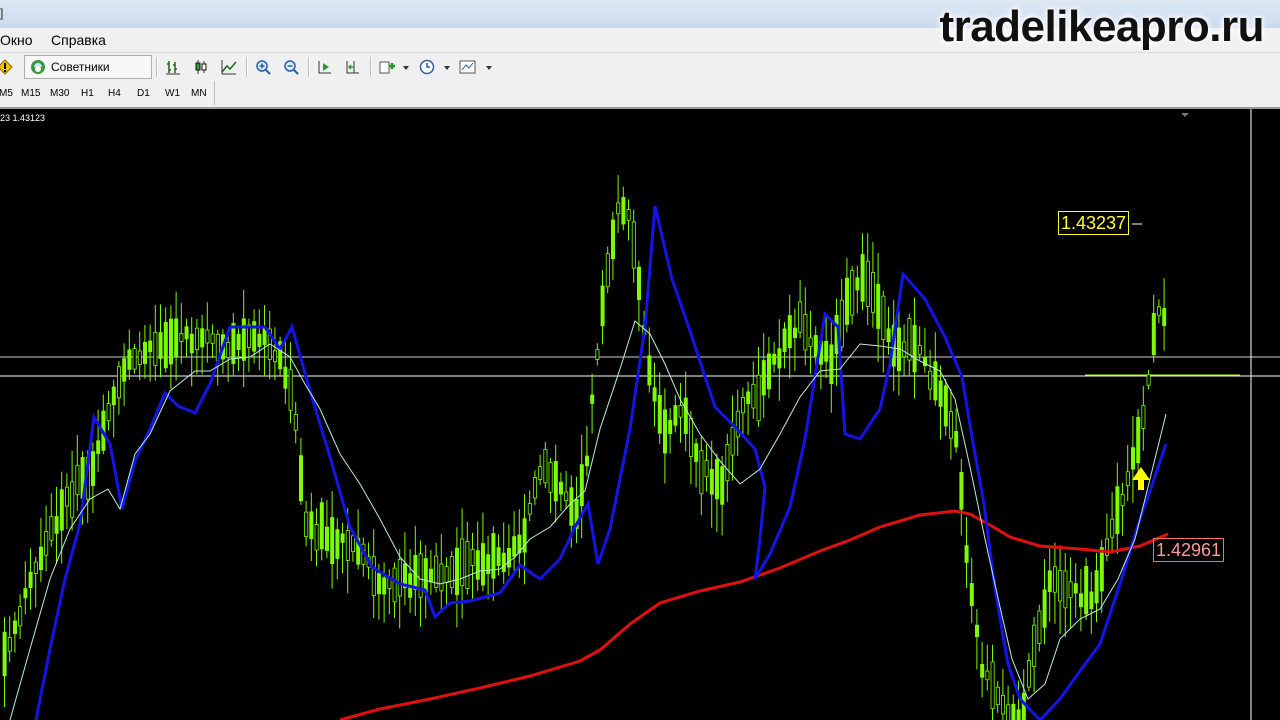 Image resolution: width=1280 pixels, height=720 pixels. What do you see at coordinates (263, 67) in the screenshot?
I see `zoom-in-icon` at bounding box center [263, 67].